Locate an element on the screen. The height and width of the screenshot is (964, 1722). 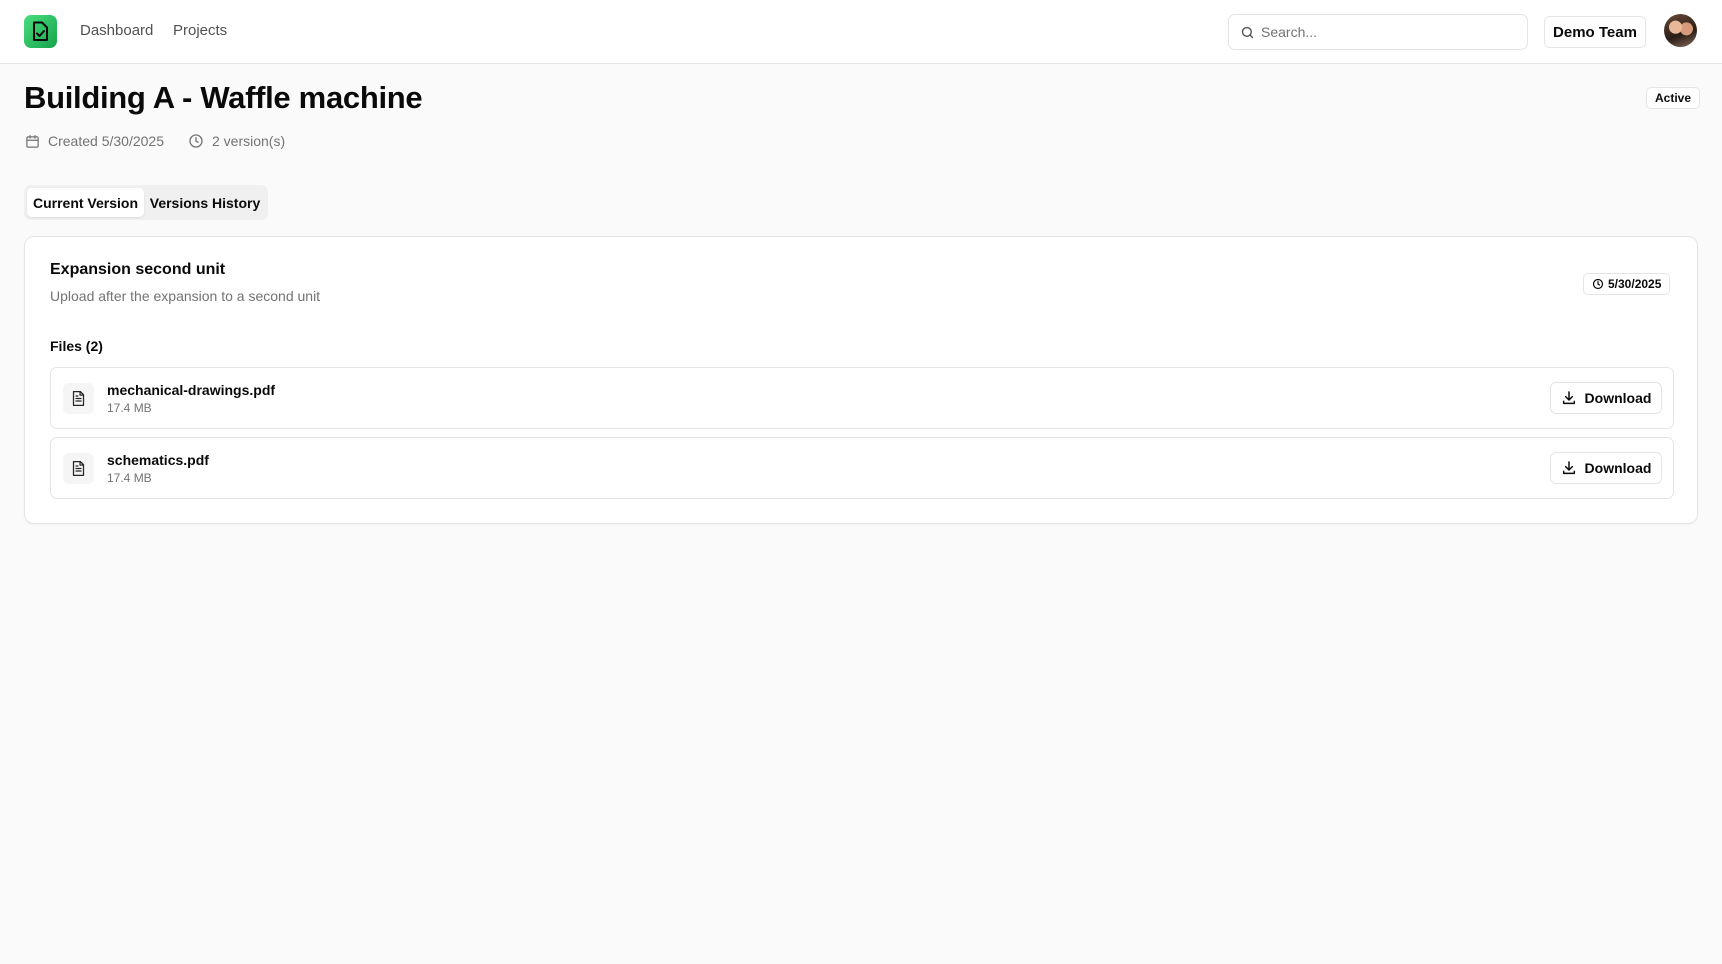
top-navigation-bar: Dashboard Projects Demo Team is located at coordinates (861, 32).